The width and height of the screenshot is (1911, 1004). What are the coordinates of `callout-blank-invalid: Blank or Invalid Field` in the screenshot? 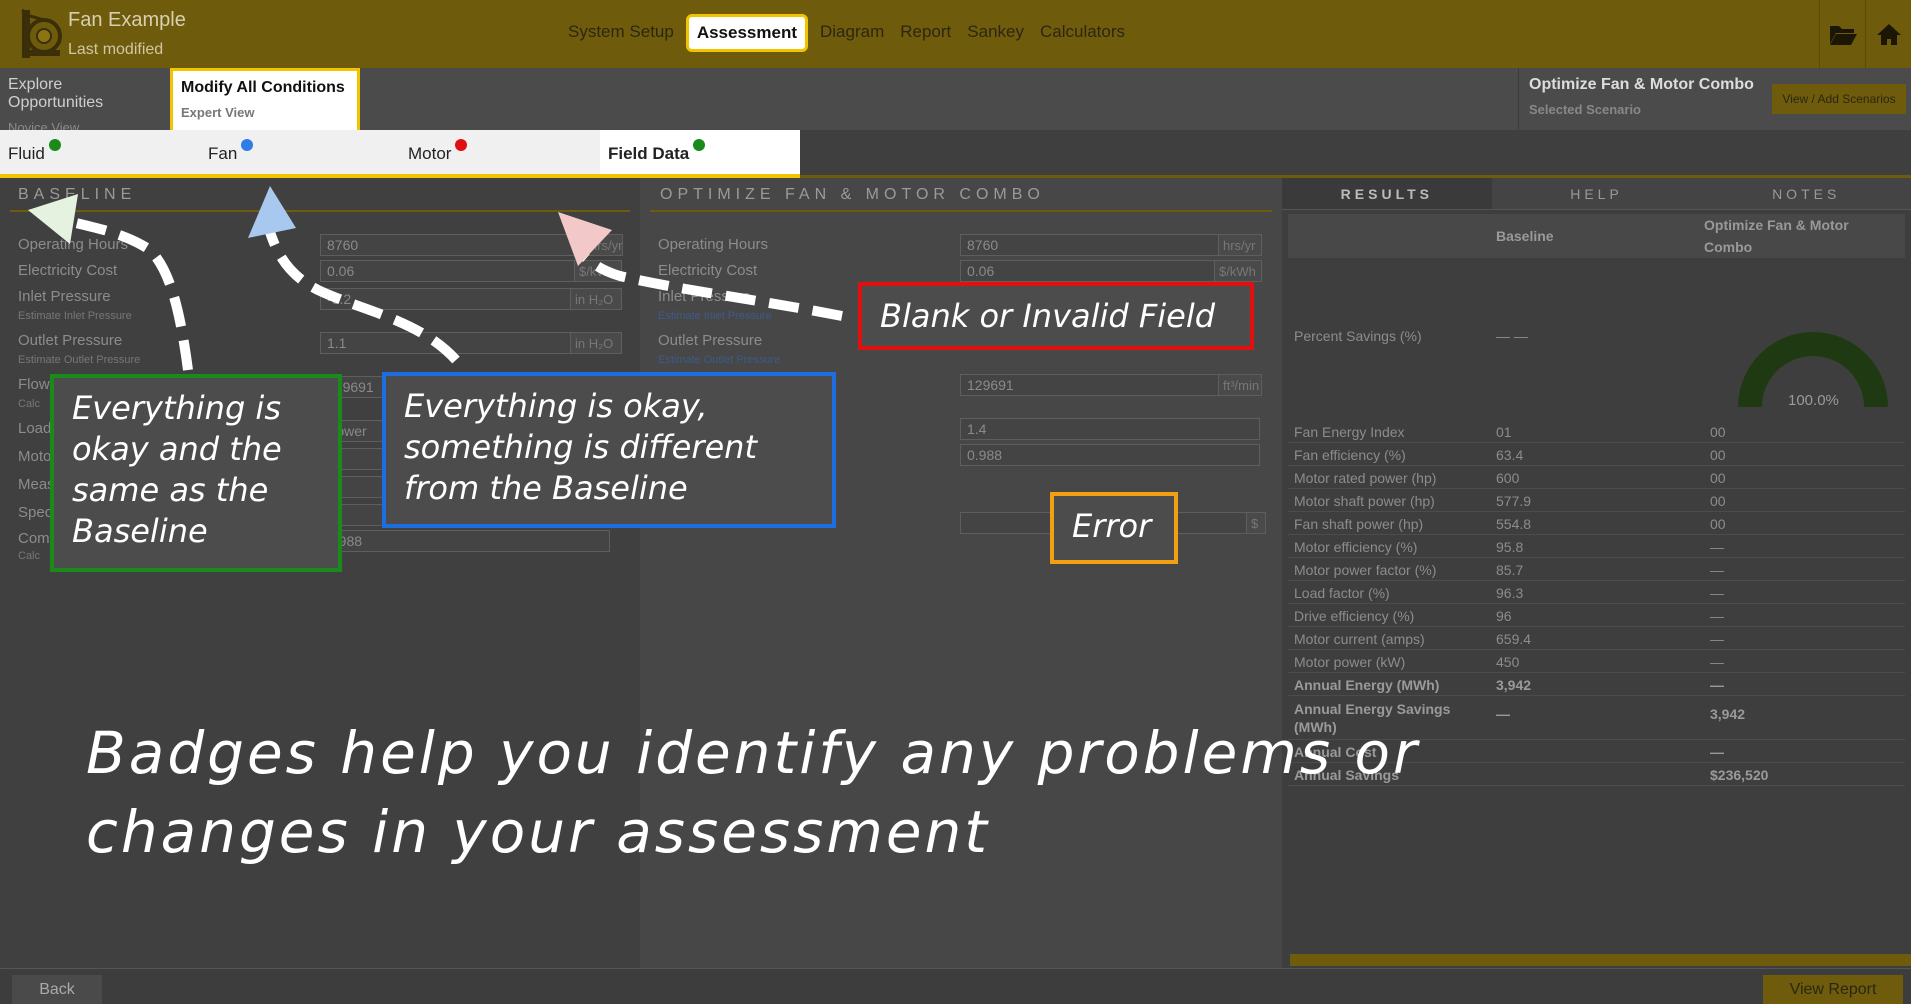 It's located at (1056, 316).